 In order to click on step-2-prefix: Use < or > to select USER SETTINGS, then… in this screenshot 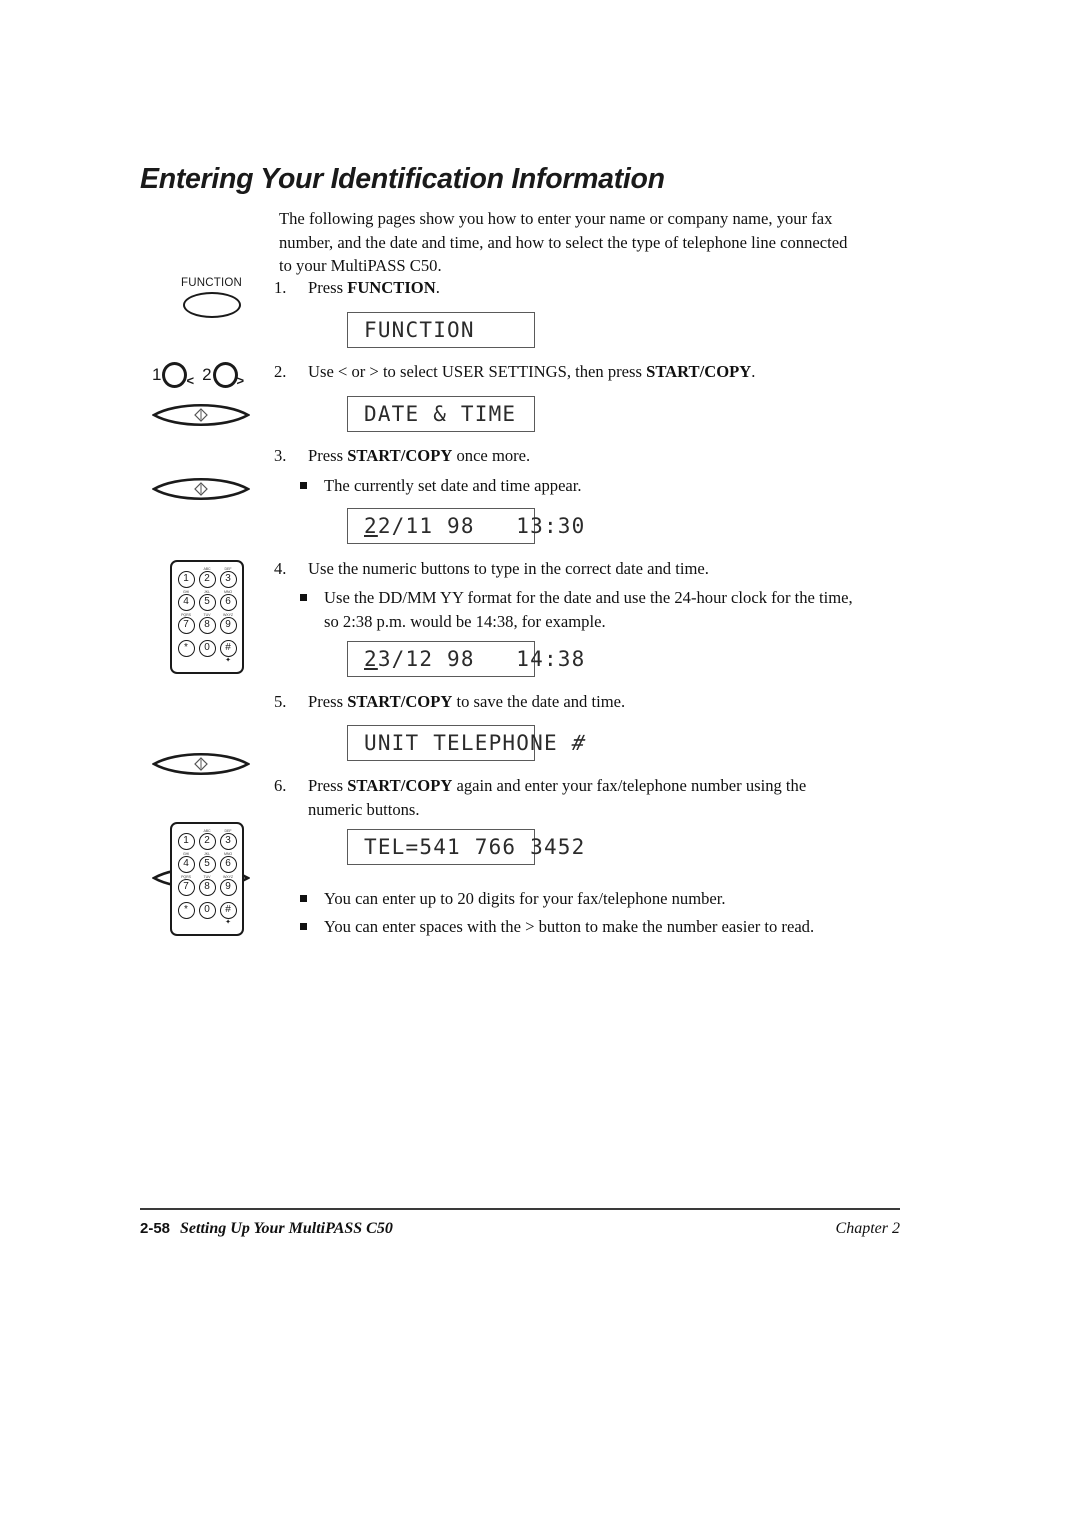, I will do `click(477, 371)`.